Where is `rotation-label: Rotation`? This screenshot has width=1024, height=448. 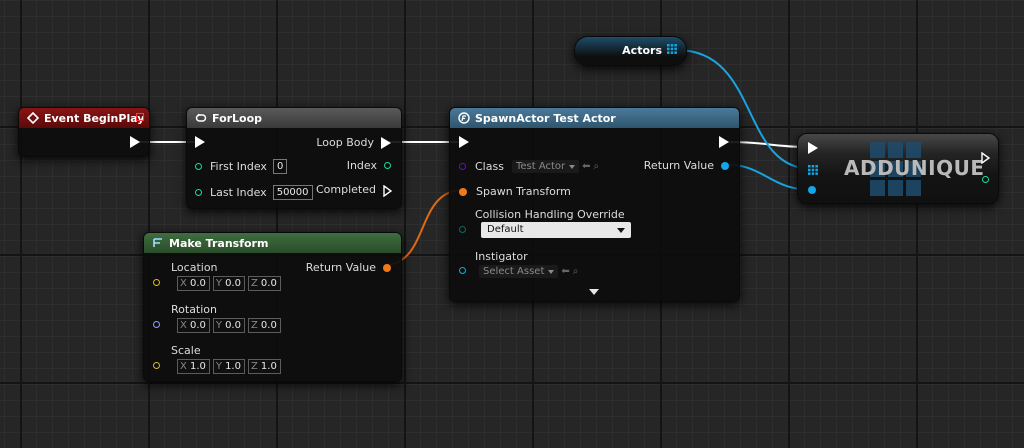 rotation-label: Rotation is located at coordinates (194, 309).